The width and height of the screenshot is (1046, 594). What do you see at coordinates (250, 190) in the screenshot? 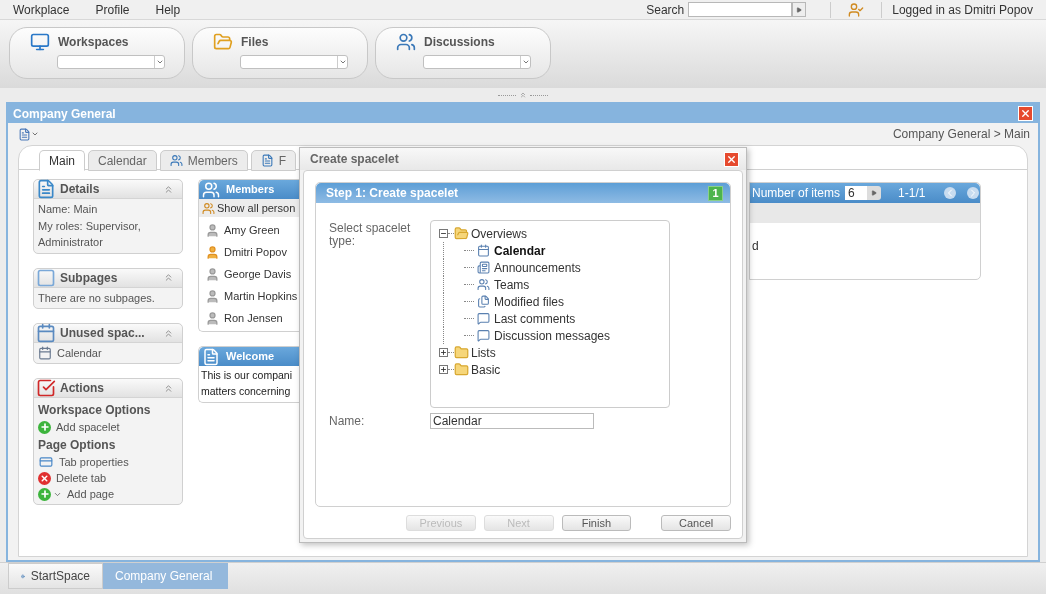
I see `panel-title: Members` at bounding box center [250, 190].